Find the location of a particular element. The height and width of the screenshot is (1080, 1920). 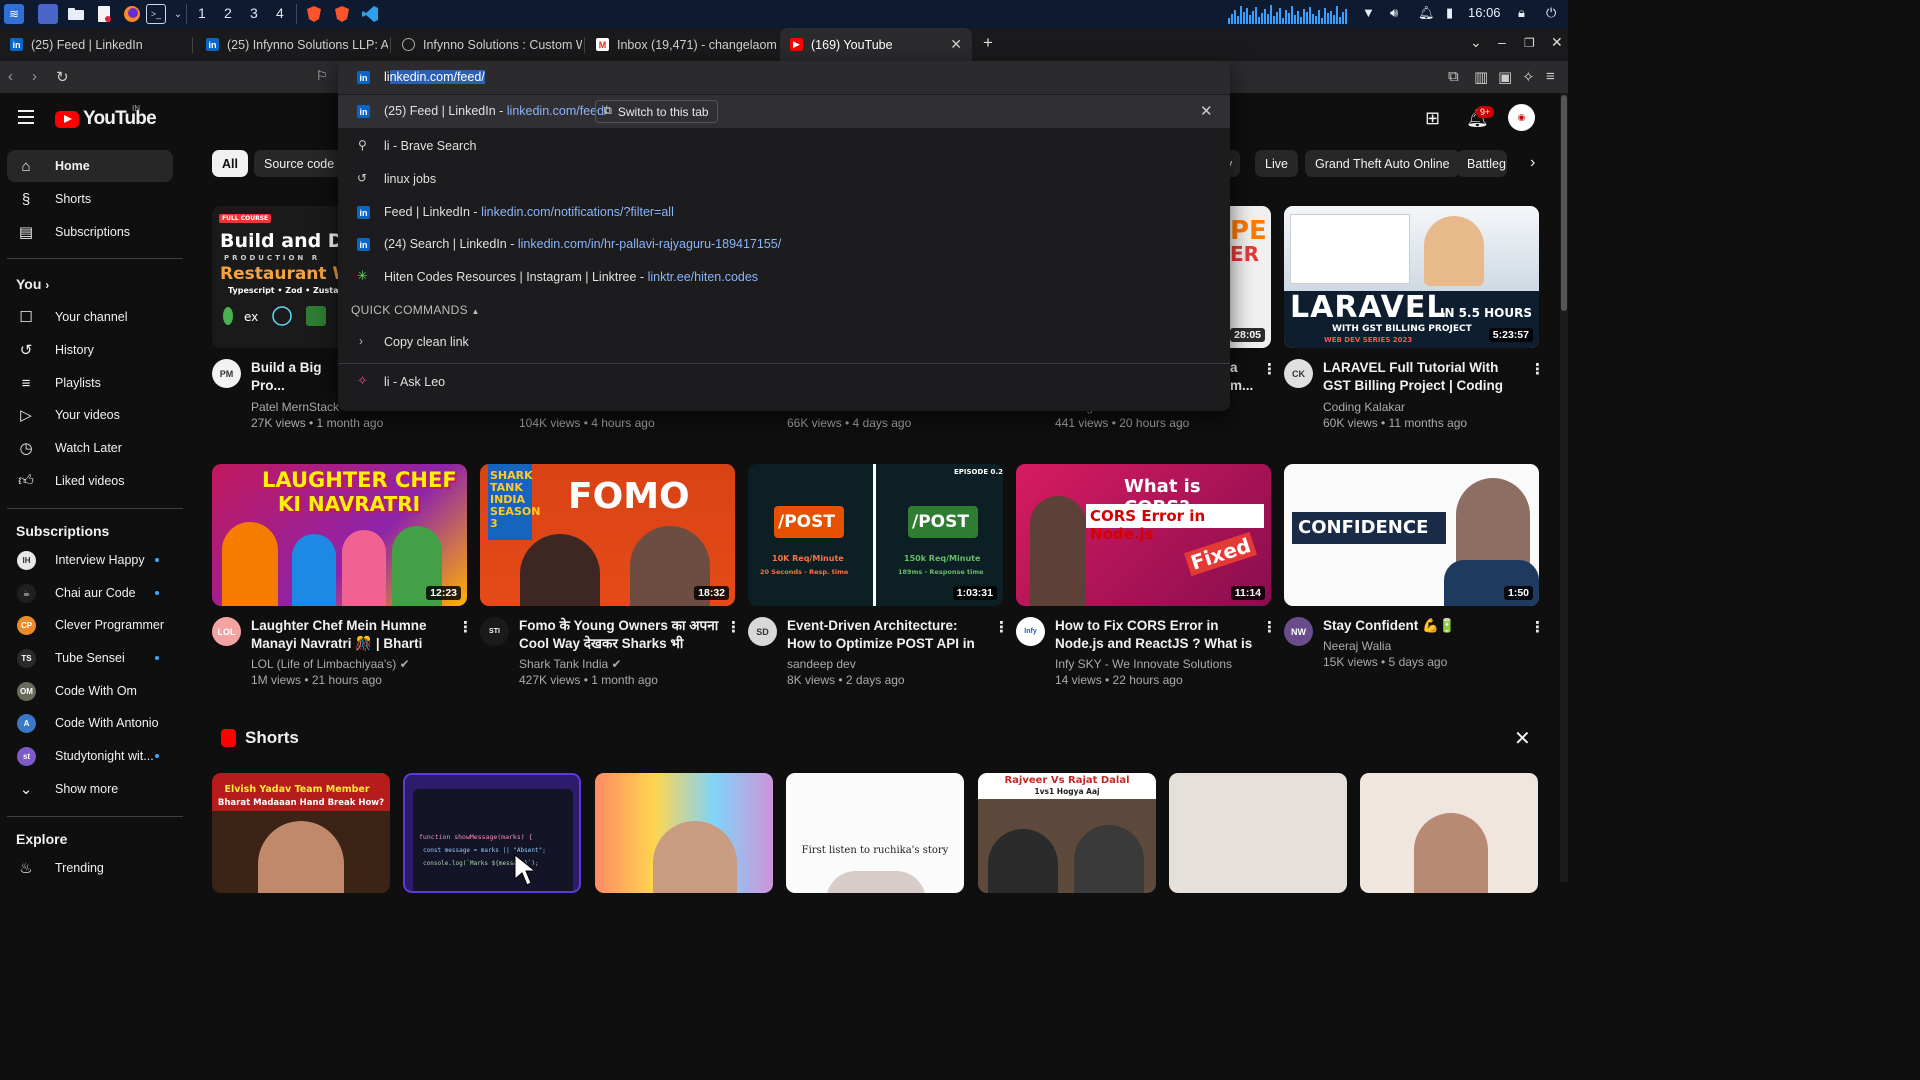

hamburger-menu-icon is located at coordinates (26, 117).